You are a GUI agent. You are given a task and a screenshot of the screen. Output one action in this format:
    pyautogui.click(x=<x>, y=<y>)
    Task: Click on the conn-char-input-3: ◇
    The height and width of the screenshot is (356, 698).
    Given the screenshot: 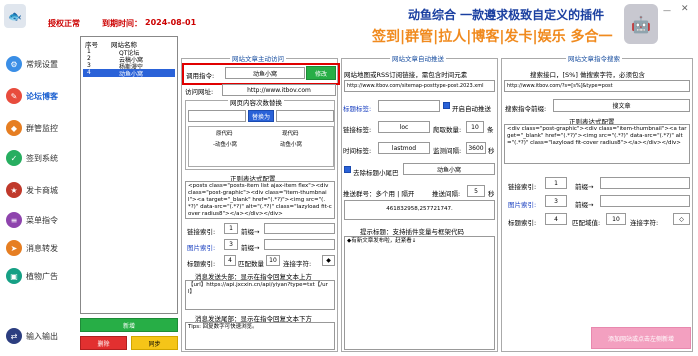 What is the action you would take?
    pyautogui.click(x=681, y=219)
    